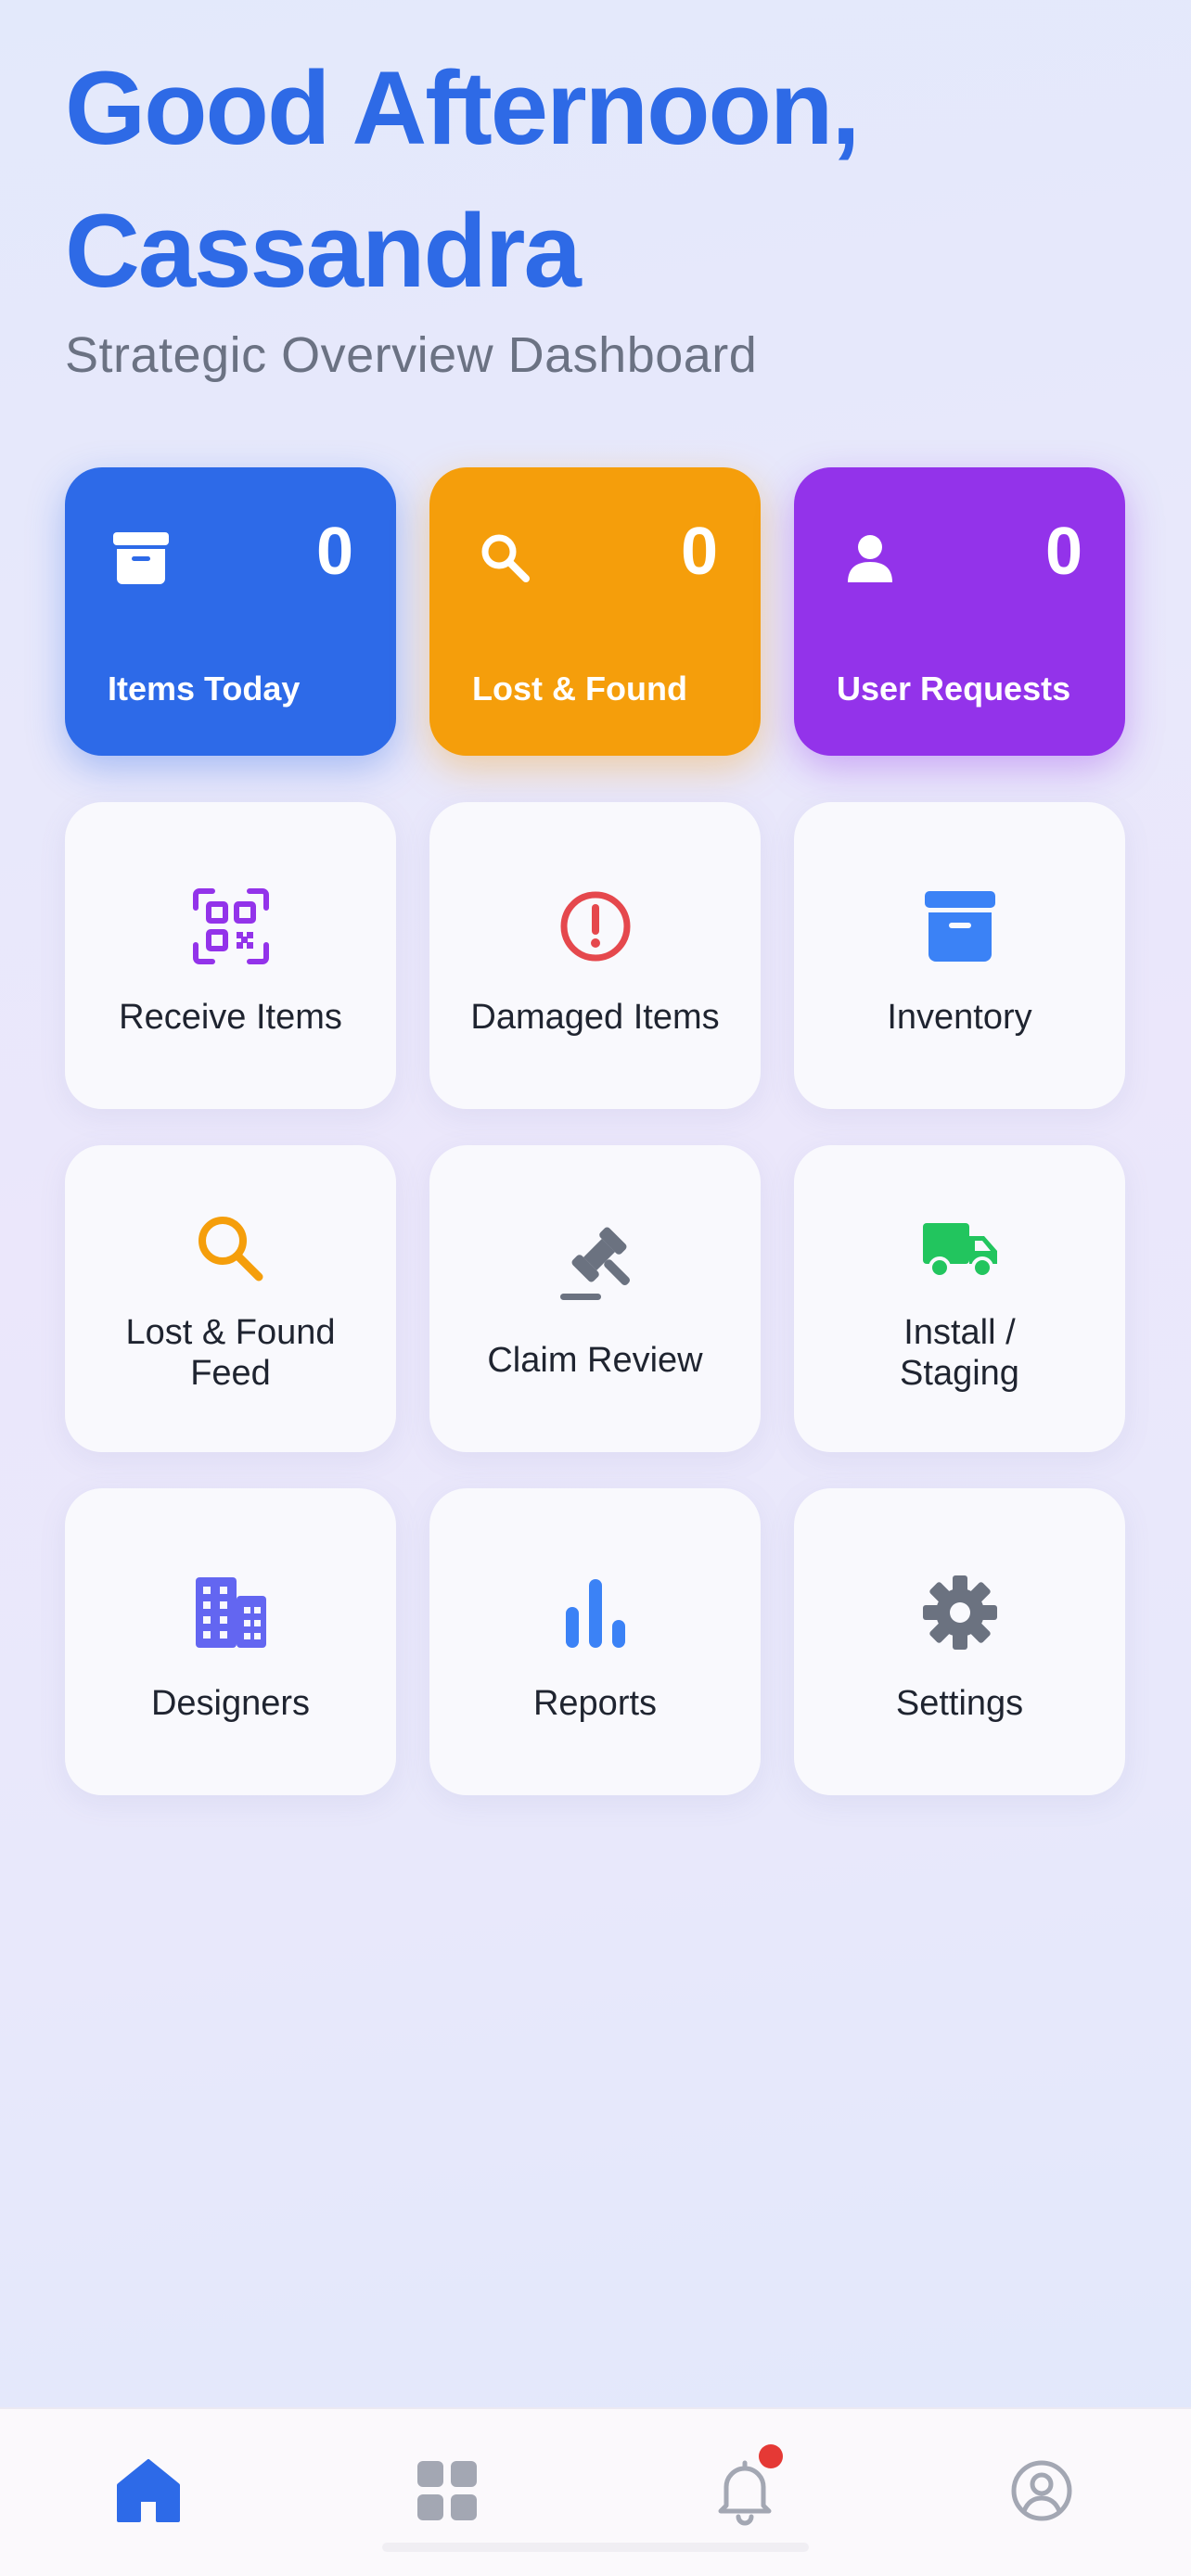 This screenshot has width=1191, height=2576. What do you see at coordinates (528, 180) in the screenshot?
I see `greeting-title: Good Afternoon, Cassandra` at bounding box center [528, 180].